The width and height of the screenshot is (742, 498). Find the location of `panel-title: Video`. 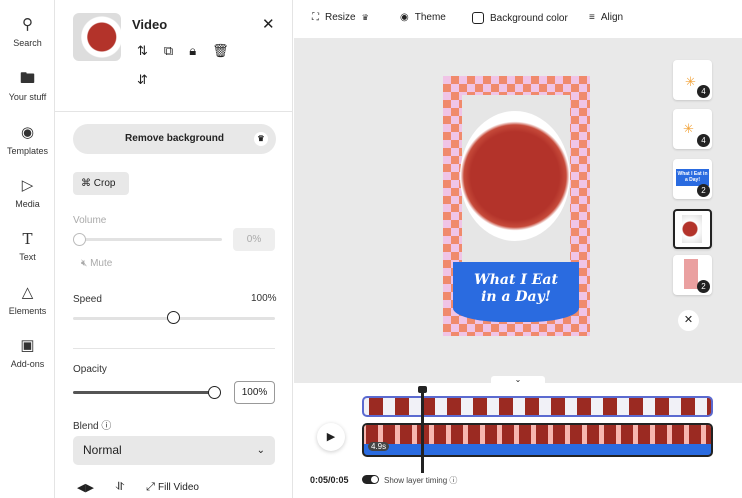

panel-title: Video is located at coordinates (150, 24).